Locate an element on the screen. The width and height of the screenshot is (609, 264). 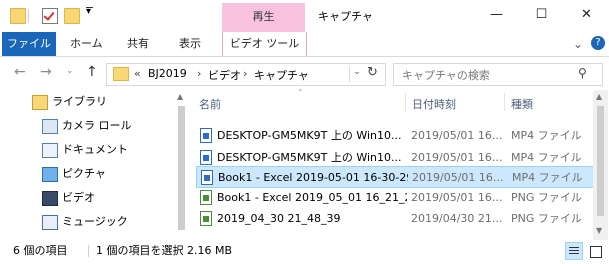
music-icon is located at coordinates (50, 222).